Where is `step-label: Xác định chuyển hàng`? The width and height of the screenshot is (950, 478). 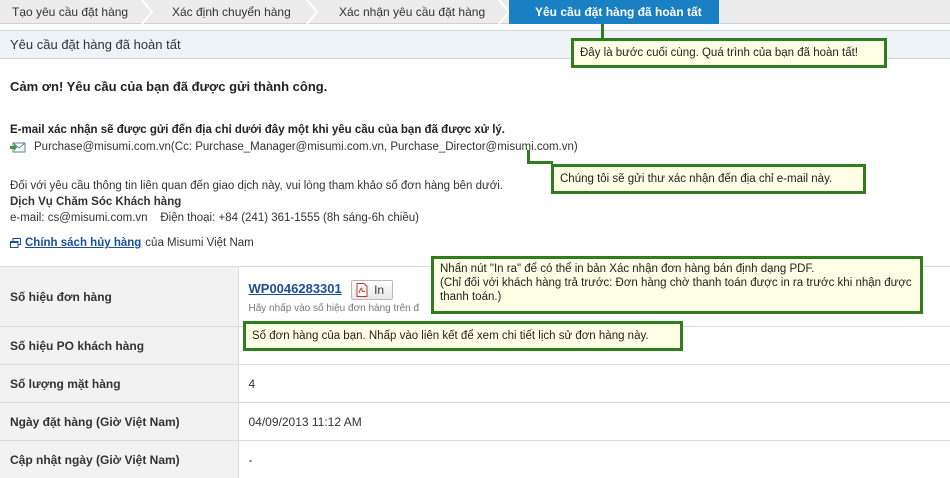
step-label: Xác định chuyển hàng is located at coordinates (231, 12).